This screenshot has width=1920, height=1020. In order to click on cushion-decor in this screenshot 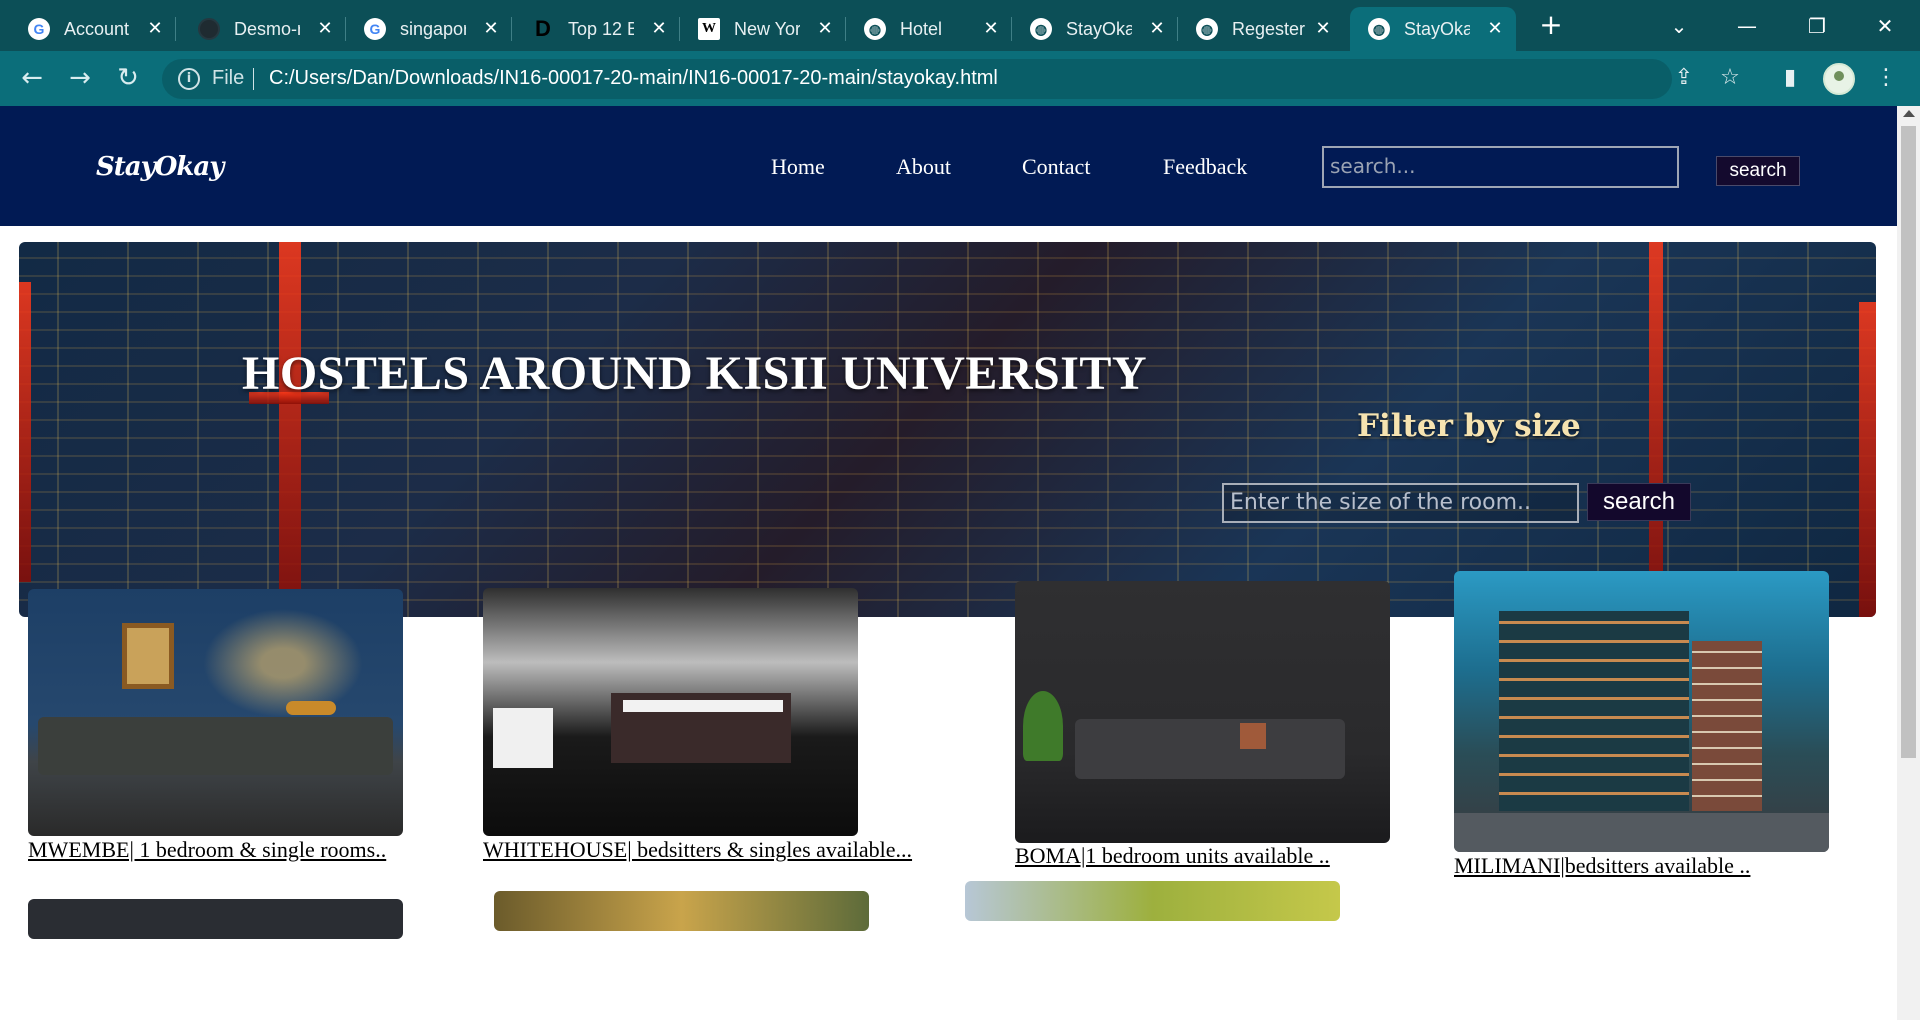, I will do `click(1253, 736)`.